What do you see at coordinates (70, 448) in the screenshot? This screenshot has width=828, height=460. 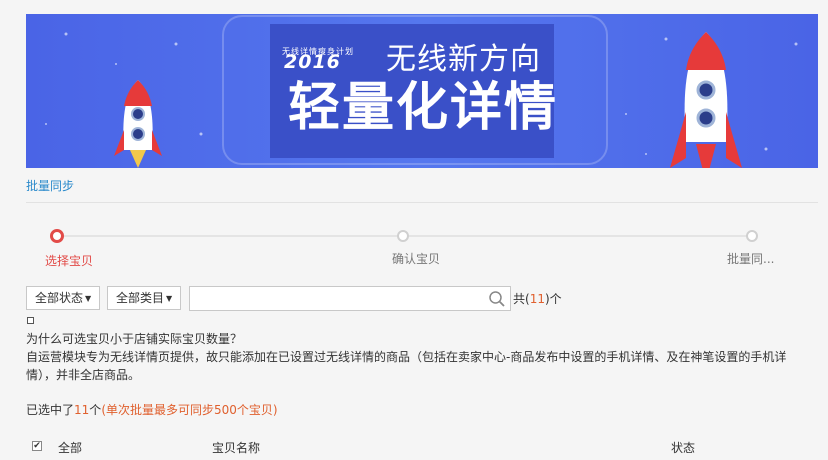 I see `select-all-label: 全部` at bounding box center [70, 448].